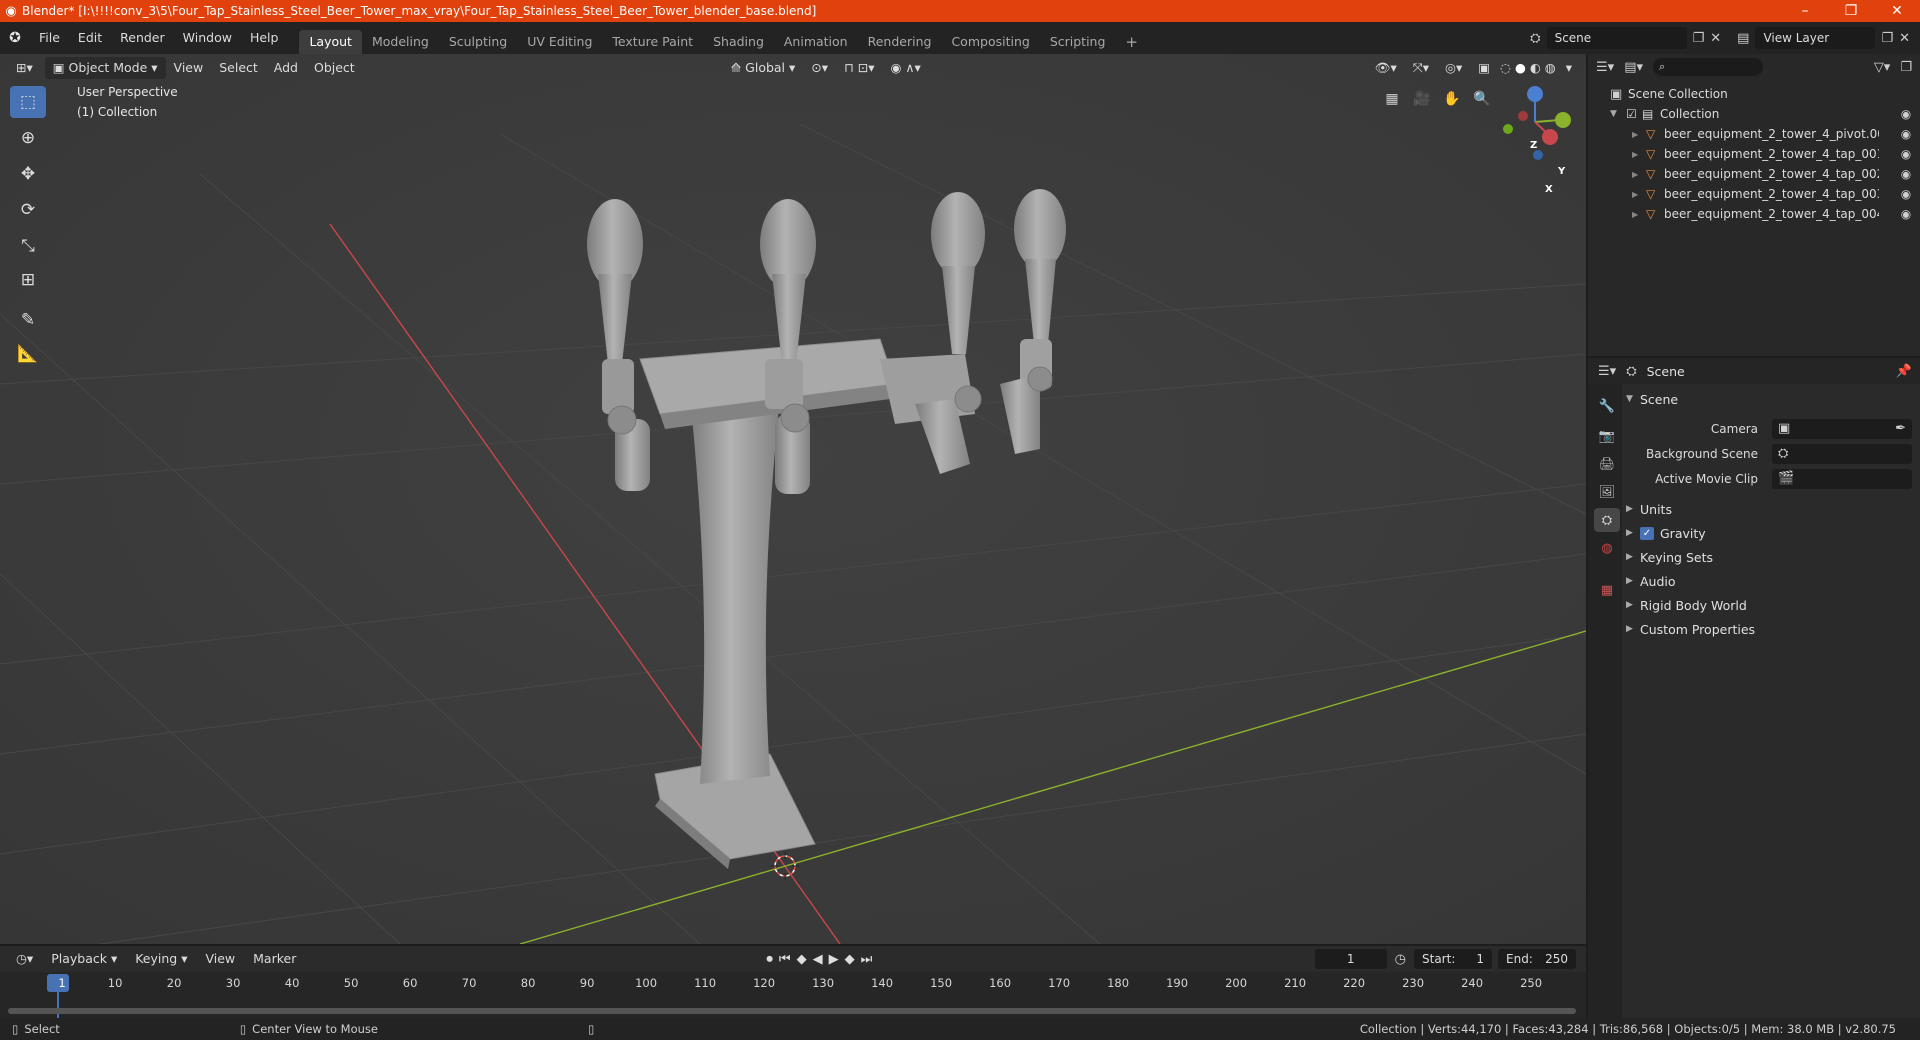 This screenshot has width=1920, height=1040. Describe the element at coordinates (990, 42) in the screenshot. I see `tab-compositing: Compositing` at that location.